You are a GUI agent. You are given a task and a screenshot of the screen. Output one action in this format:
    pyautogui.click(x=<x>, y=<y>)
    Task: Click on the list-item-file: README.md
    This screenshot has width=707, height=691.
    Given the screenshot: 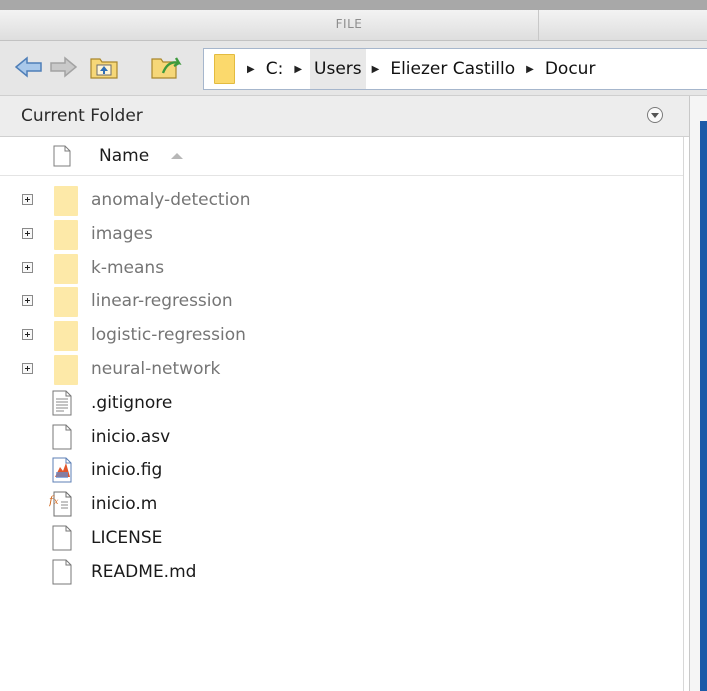 What is the action you would take?
    pyautogui.click(x=342, y=573)
    